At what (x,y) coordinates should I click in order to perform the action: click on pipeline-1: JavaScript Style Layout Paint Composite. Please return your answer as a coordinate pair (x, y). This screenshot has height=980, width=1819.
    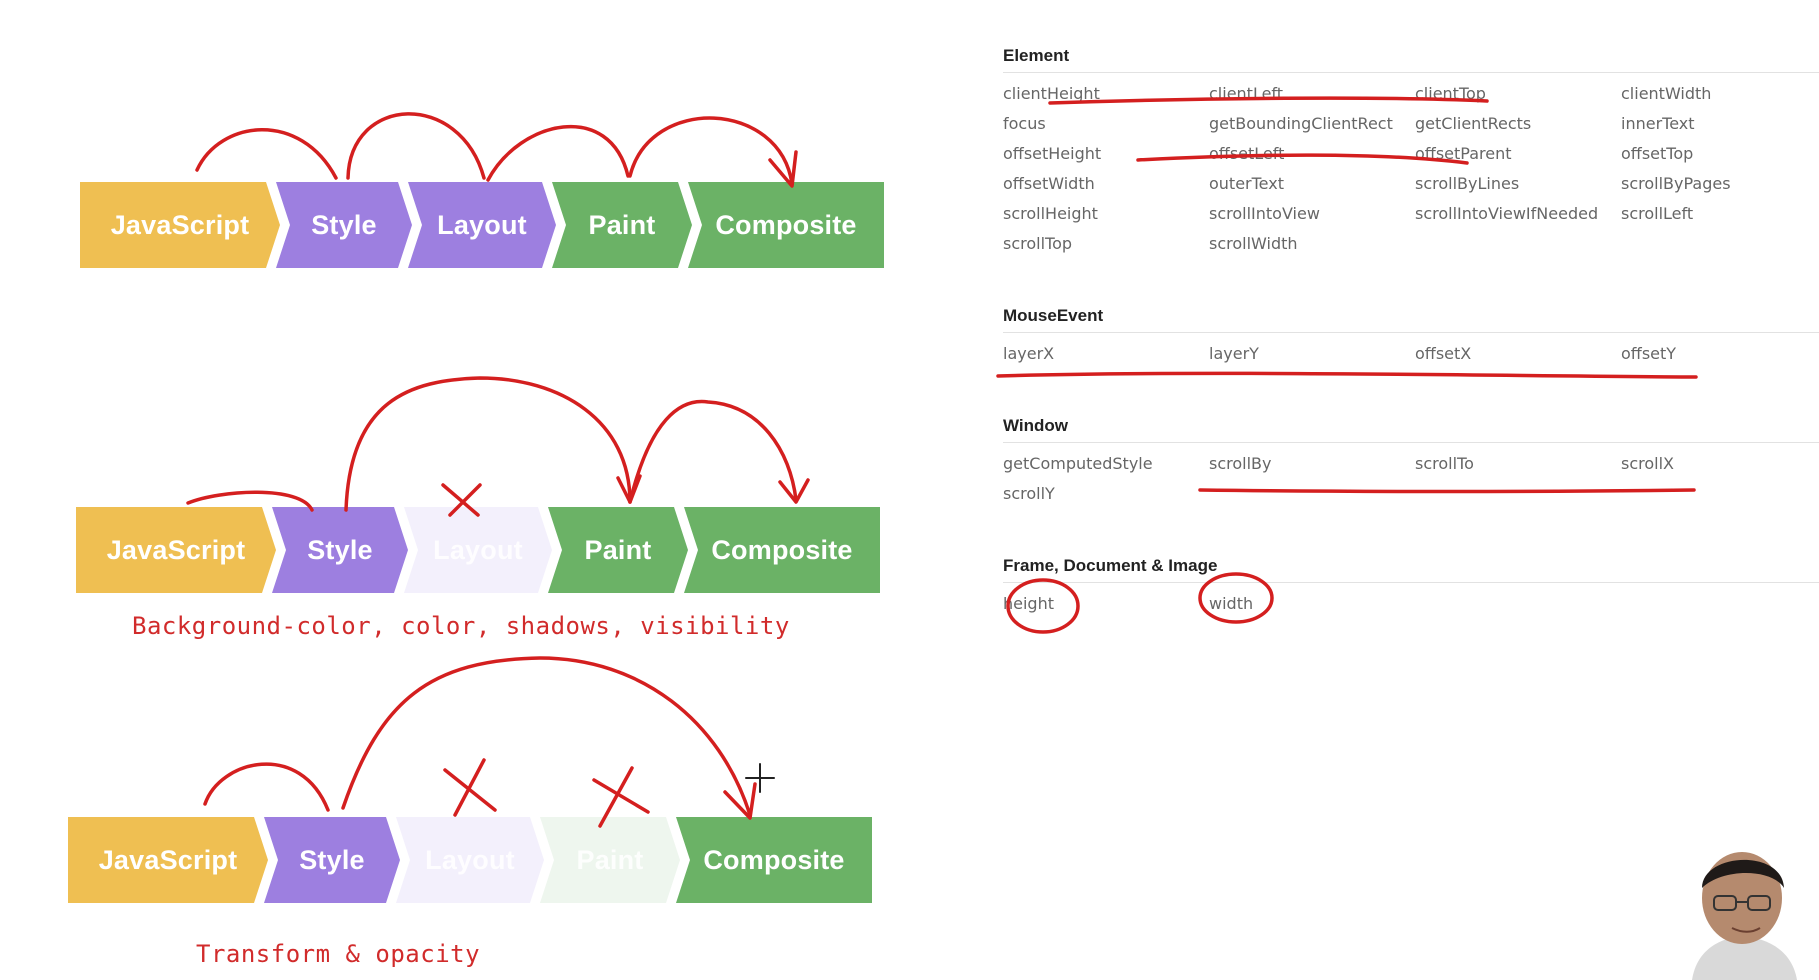
    Looking at the image, I should click on (490, 225).